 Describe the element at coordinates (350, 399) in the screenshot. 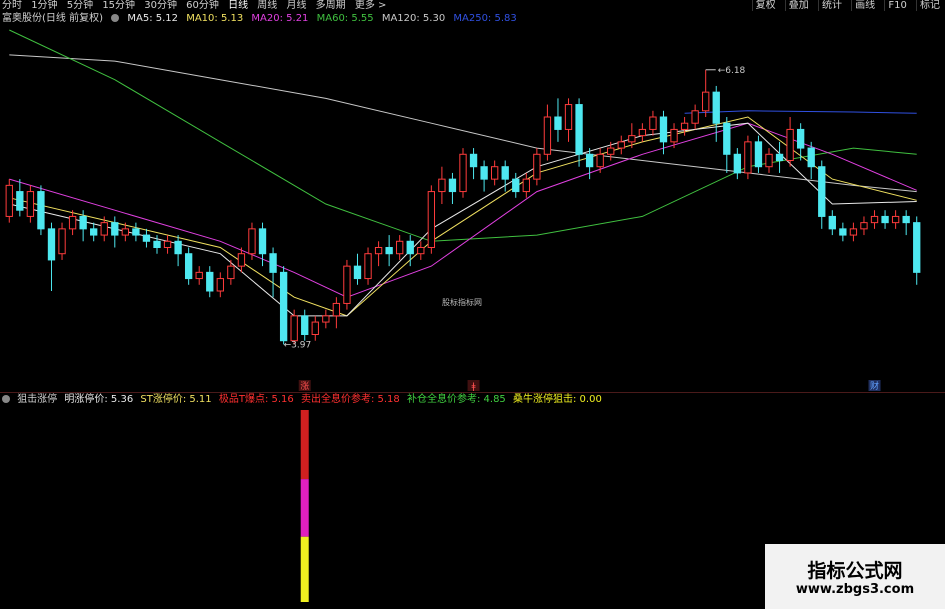

I see `ind-v4: 卖出全息价参考: 5.18` at that location.